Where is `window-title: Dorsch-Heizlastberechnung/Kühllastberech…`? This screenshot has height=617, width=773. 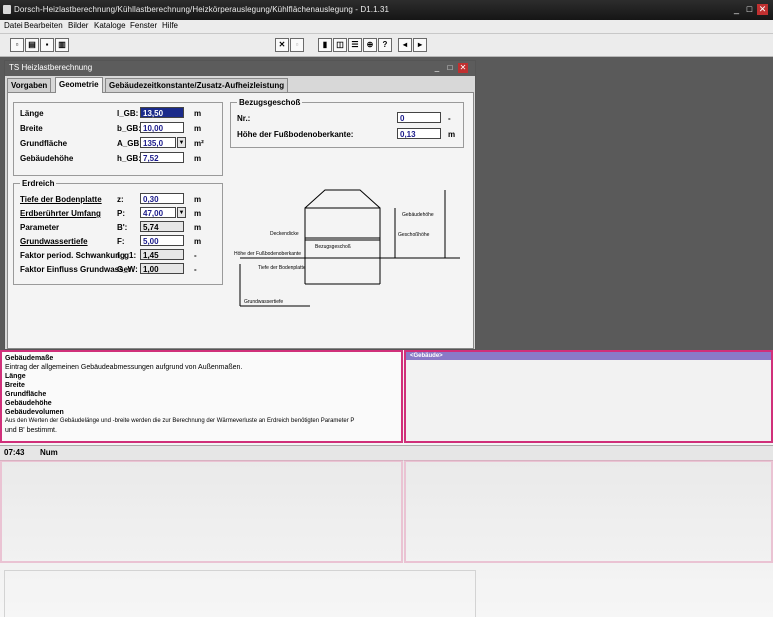 window-title: Dorsch-Heizlastberechnung/Kühllastberech… is located at coordinates (202, 9).